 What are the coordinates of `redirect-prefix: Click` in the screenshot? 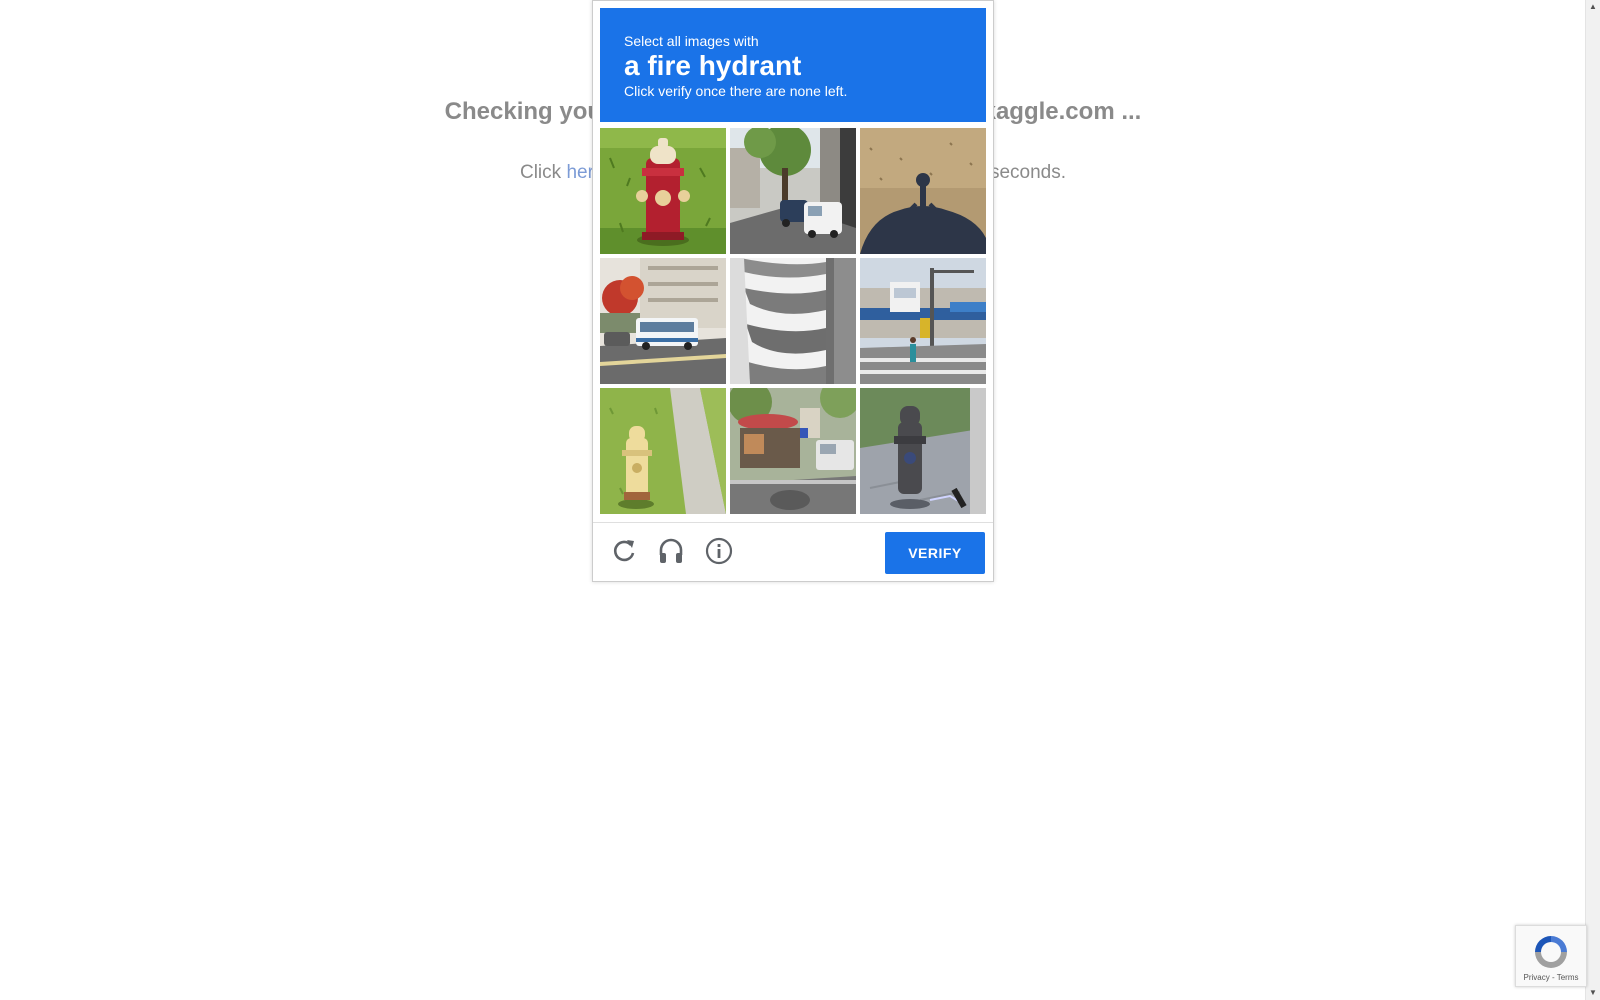 It's located at (543, 172).